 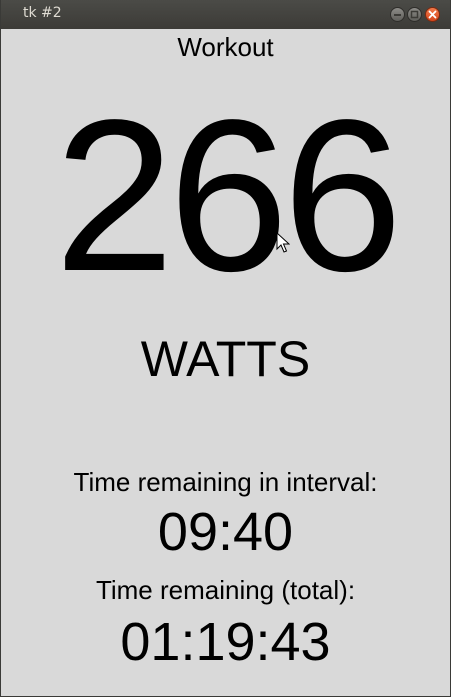 What do you see at coordinates (397, 14) in the screenshot?
I see `minimize-icon` at bounding box center [397, 14].